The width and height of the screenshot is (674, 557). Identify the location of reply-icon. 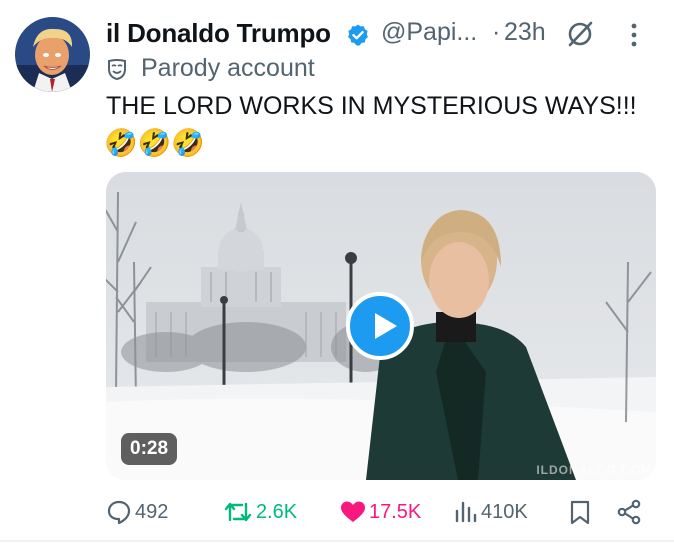
(119, 512).